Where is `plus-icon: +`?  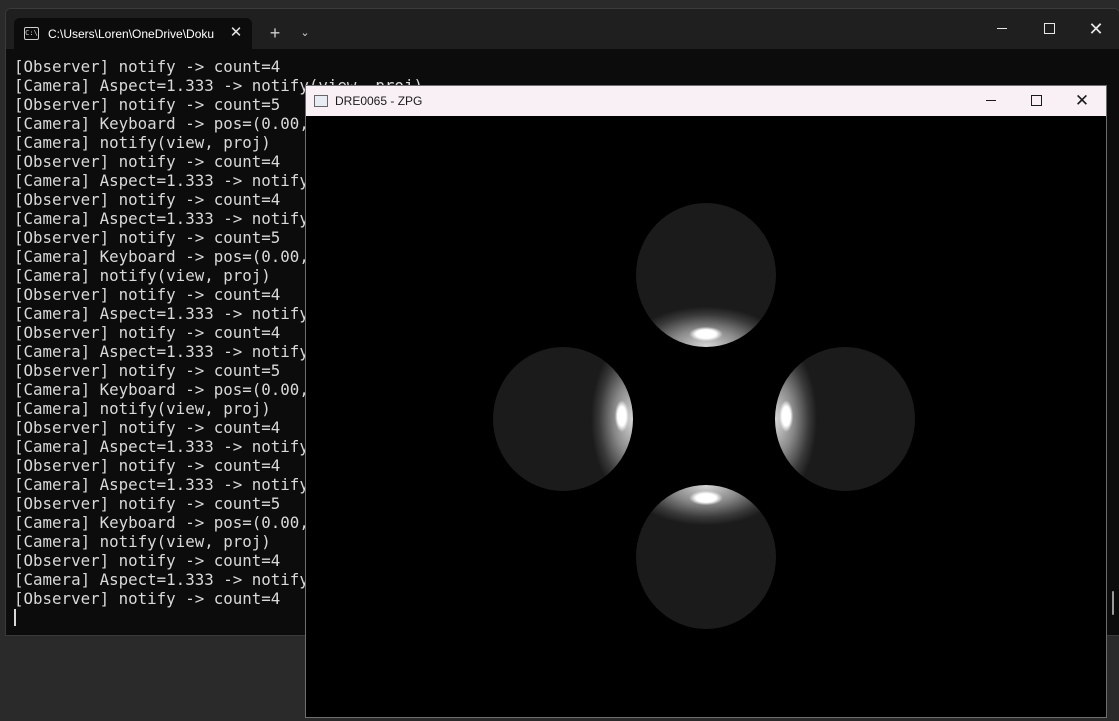 plus-icon: + is located at coordinates (275, 33).